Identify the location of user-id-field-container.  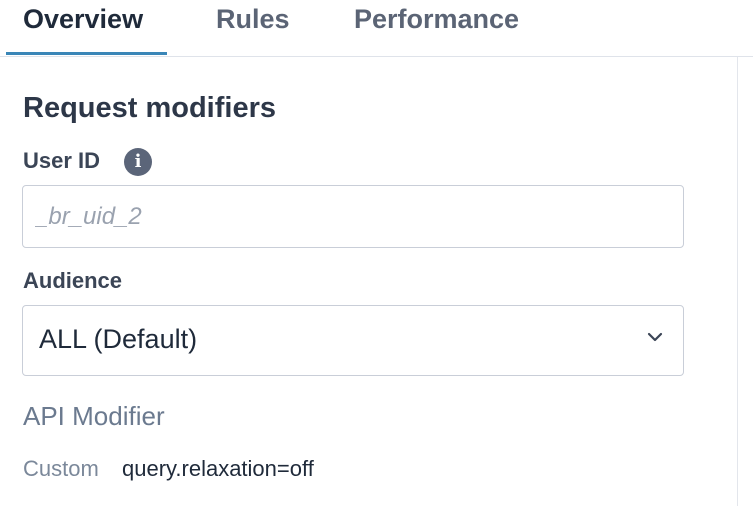
(353, 216).